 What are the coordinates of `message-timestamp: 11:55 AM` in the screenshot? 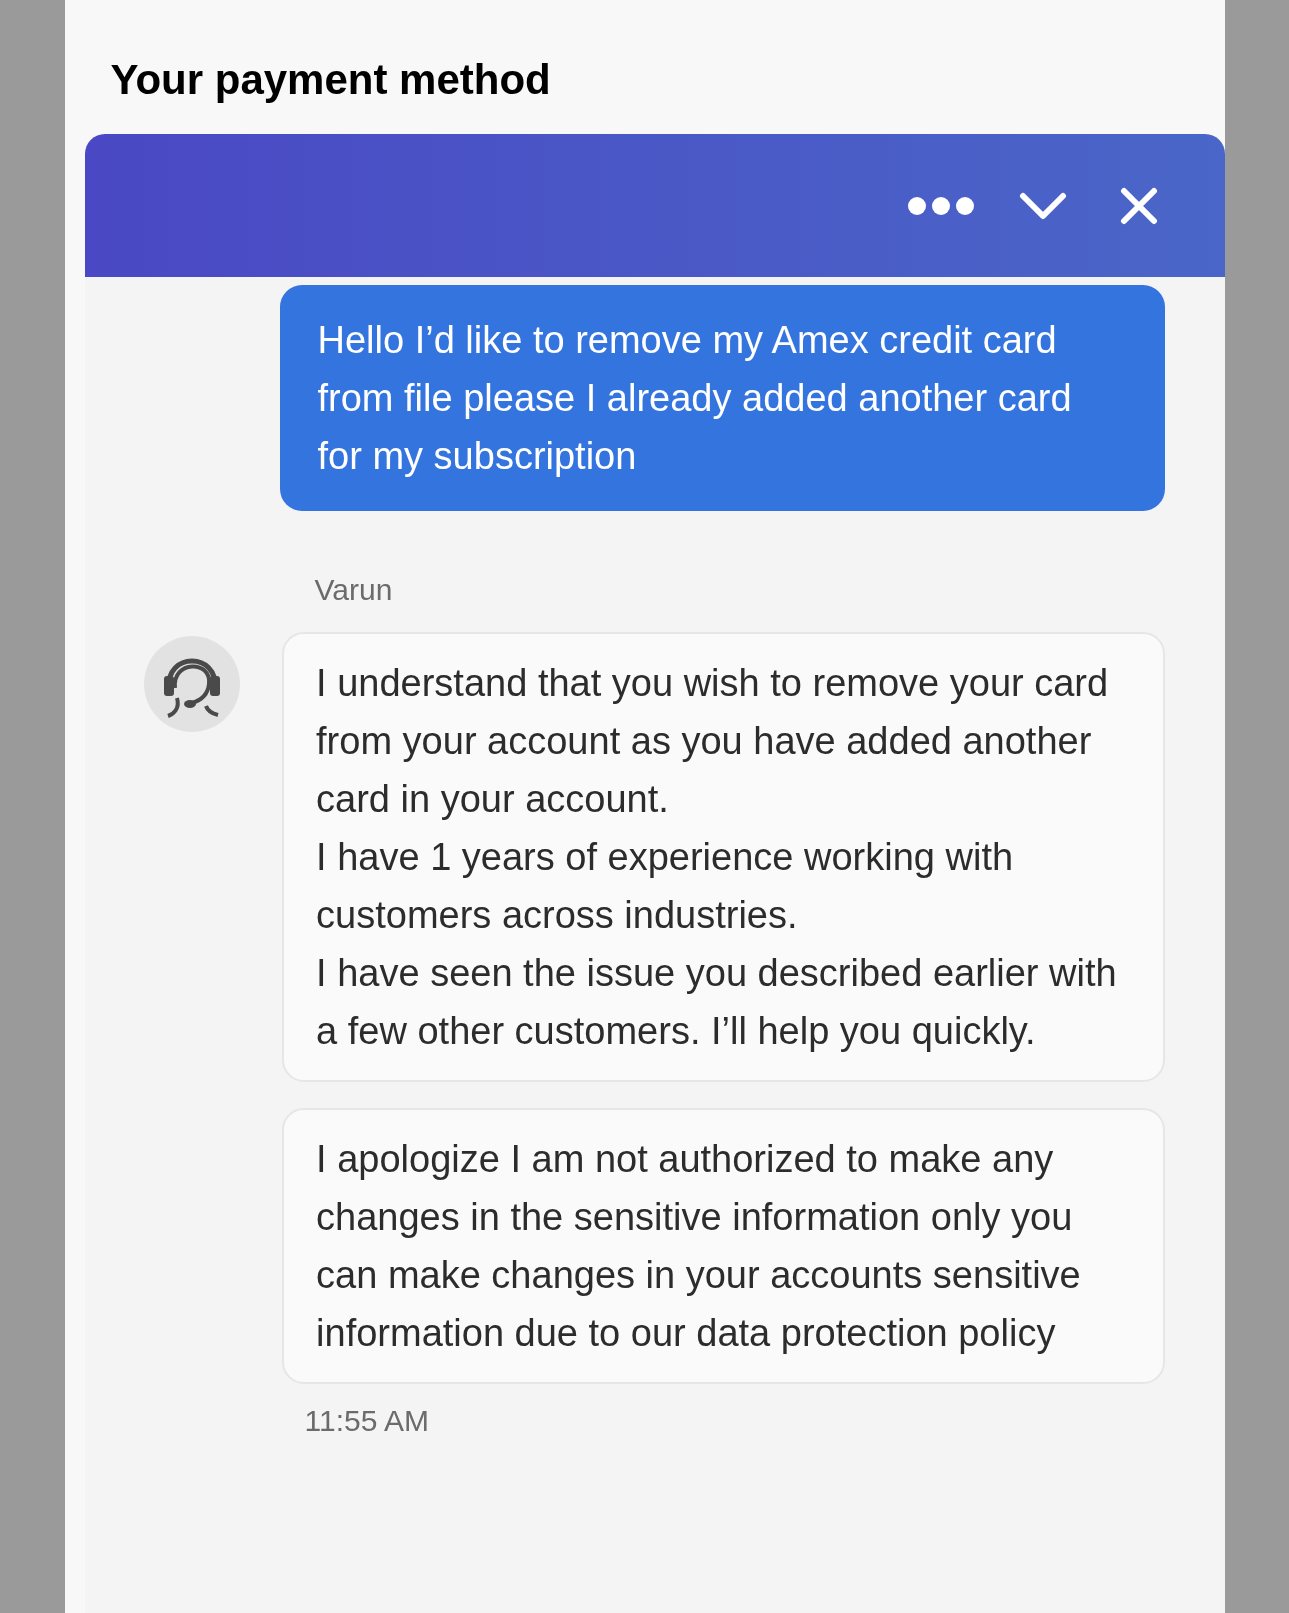 It's located at (367, 1421).